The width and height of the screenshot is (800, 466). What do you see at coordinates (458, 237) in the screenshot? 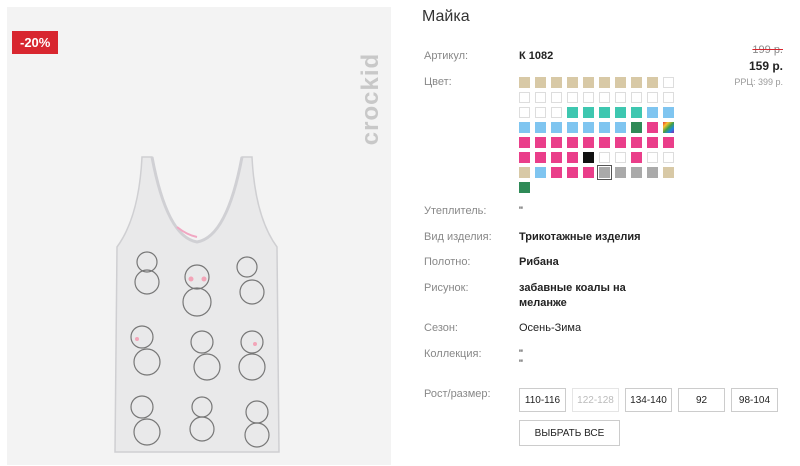
I see `type-label: Вид изделия:` at bounding box center [458, 237].